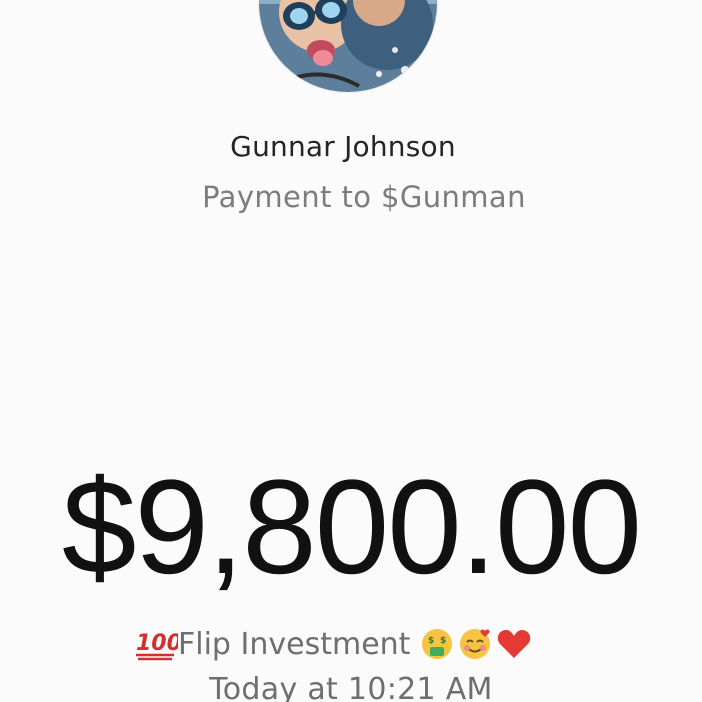  Describe the element at coordinates (475, 644) in the screenshot. I see `smiling-face-with-hearts-icon` at that location.